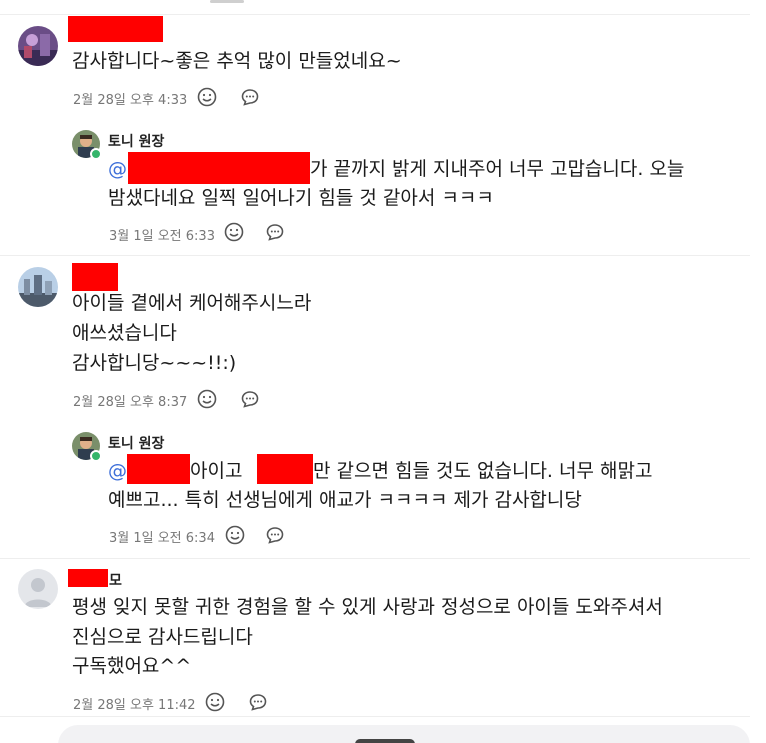 The width and height of the screenshot is (766, 743). What do you see at coordinates (38, 589) in the screenshot?
I see `default-avatar-icon` at bounding box center [38, 589].